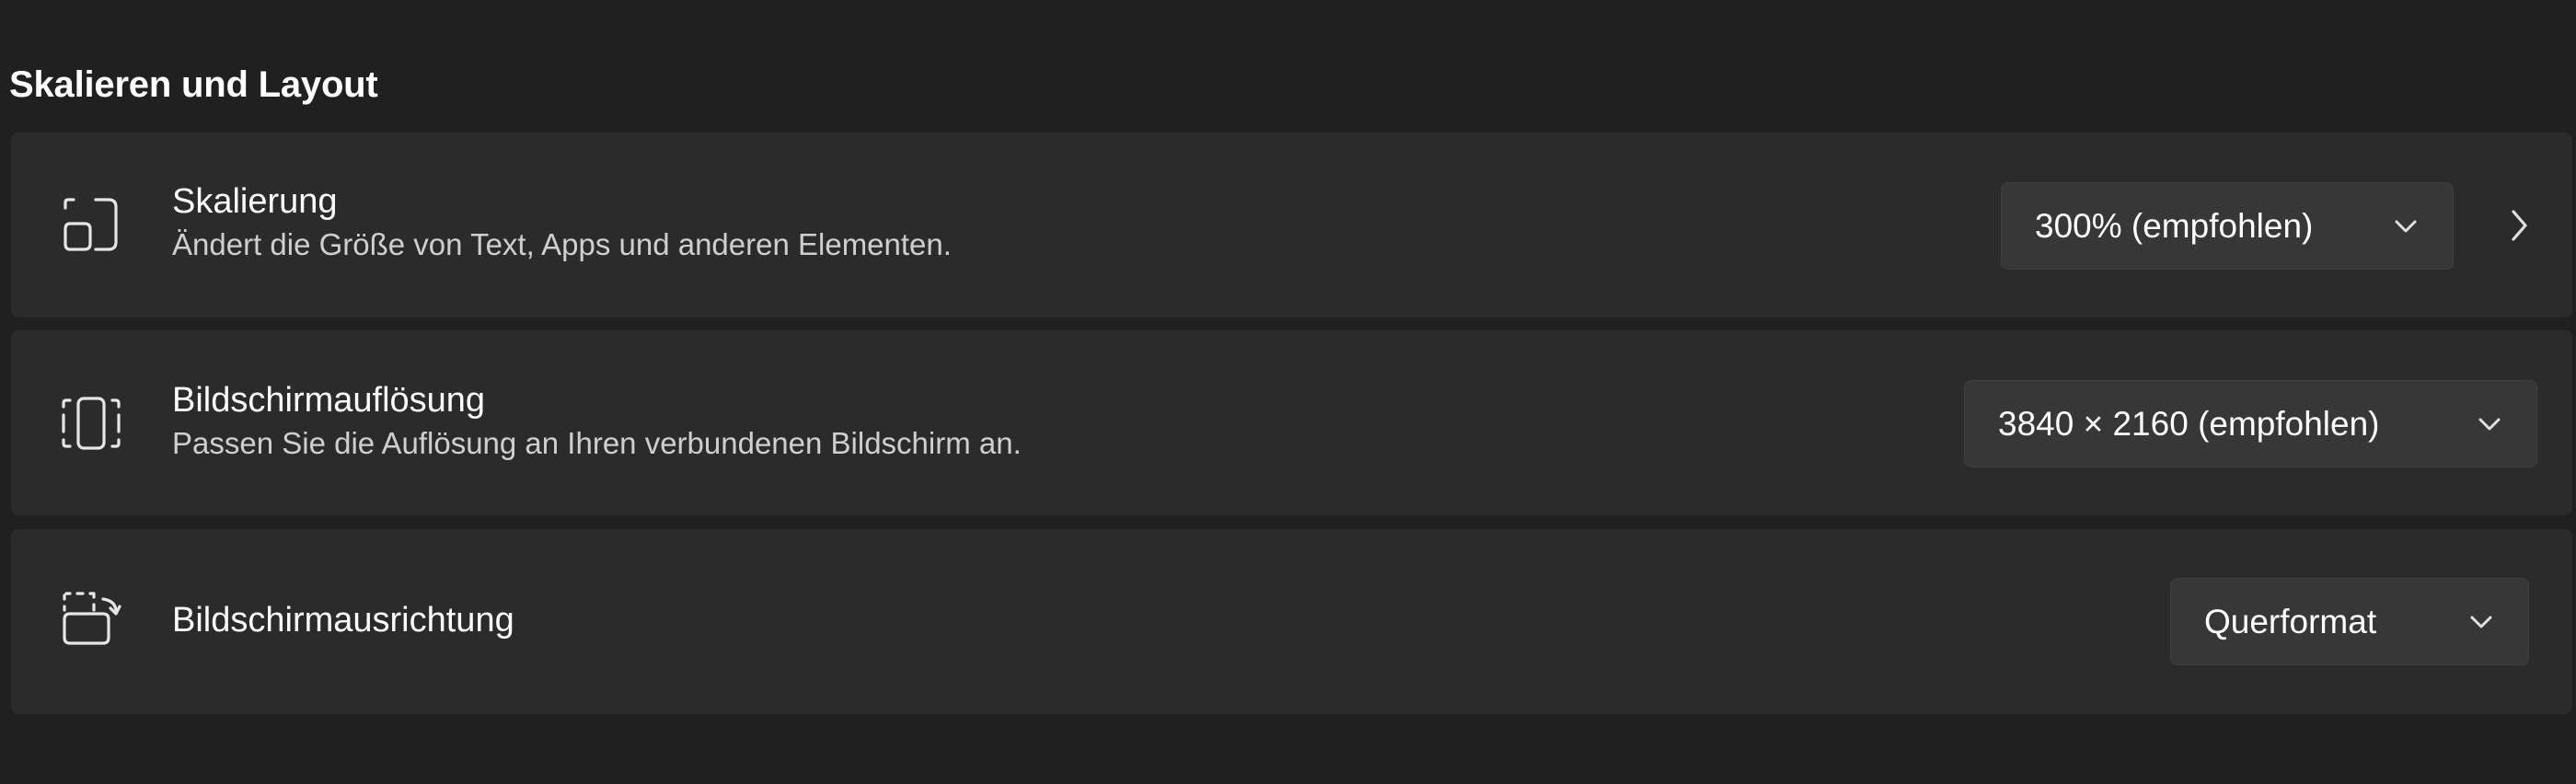  Describe the element at coordinates (91, 620) in the screenshot. I see `orientation-icon` at that location.